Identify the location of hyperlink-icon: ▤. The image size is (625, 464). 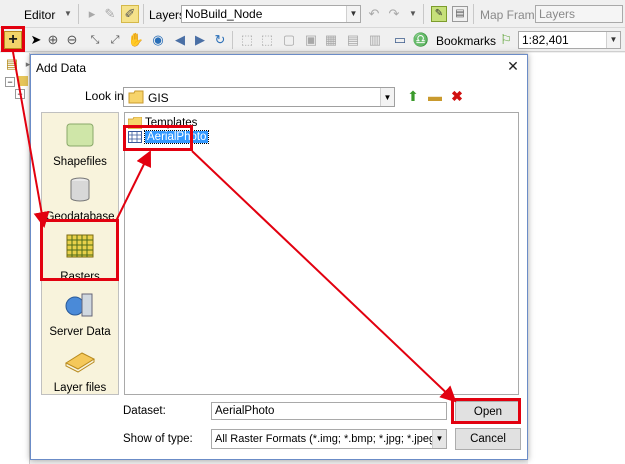
(353, 40).